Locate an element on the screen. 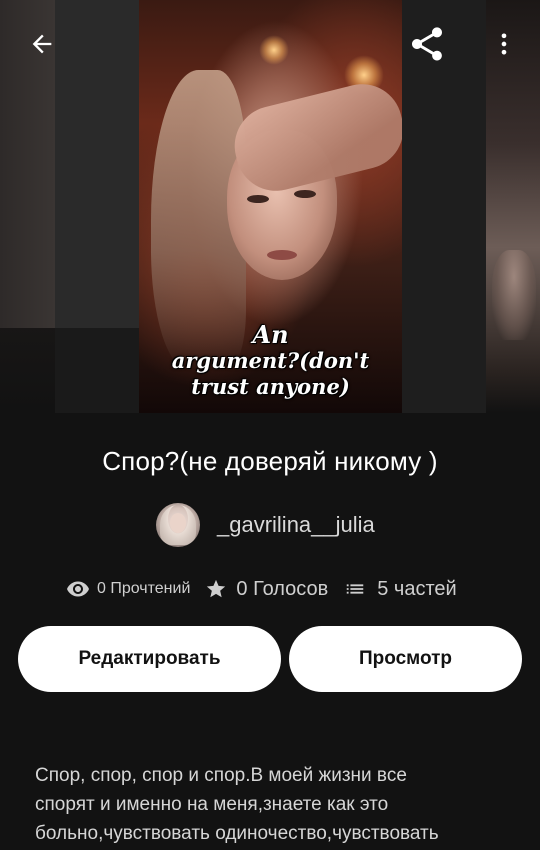 Image resolution: width=540 pixels, height=850 pixels. votes-count: 0 Голосов is located at coordinates (282, 588).